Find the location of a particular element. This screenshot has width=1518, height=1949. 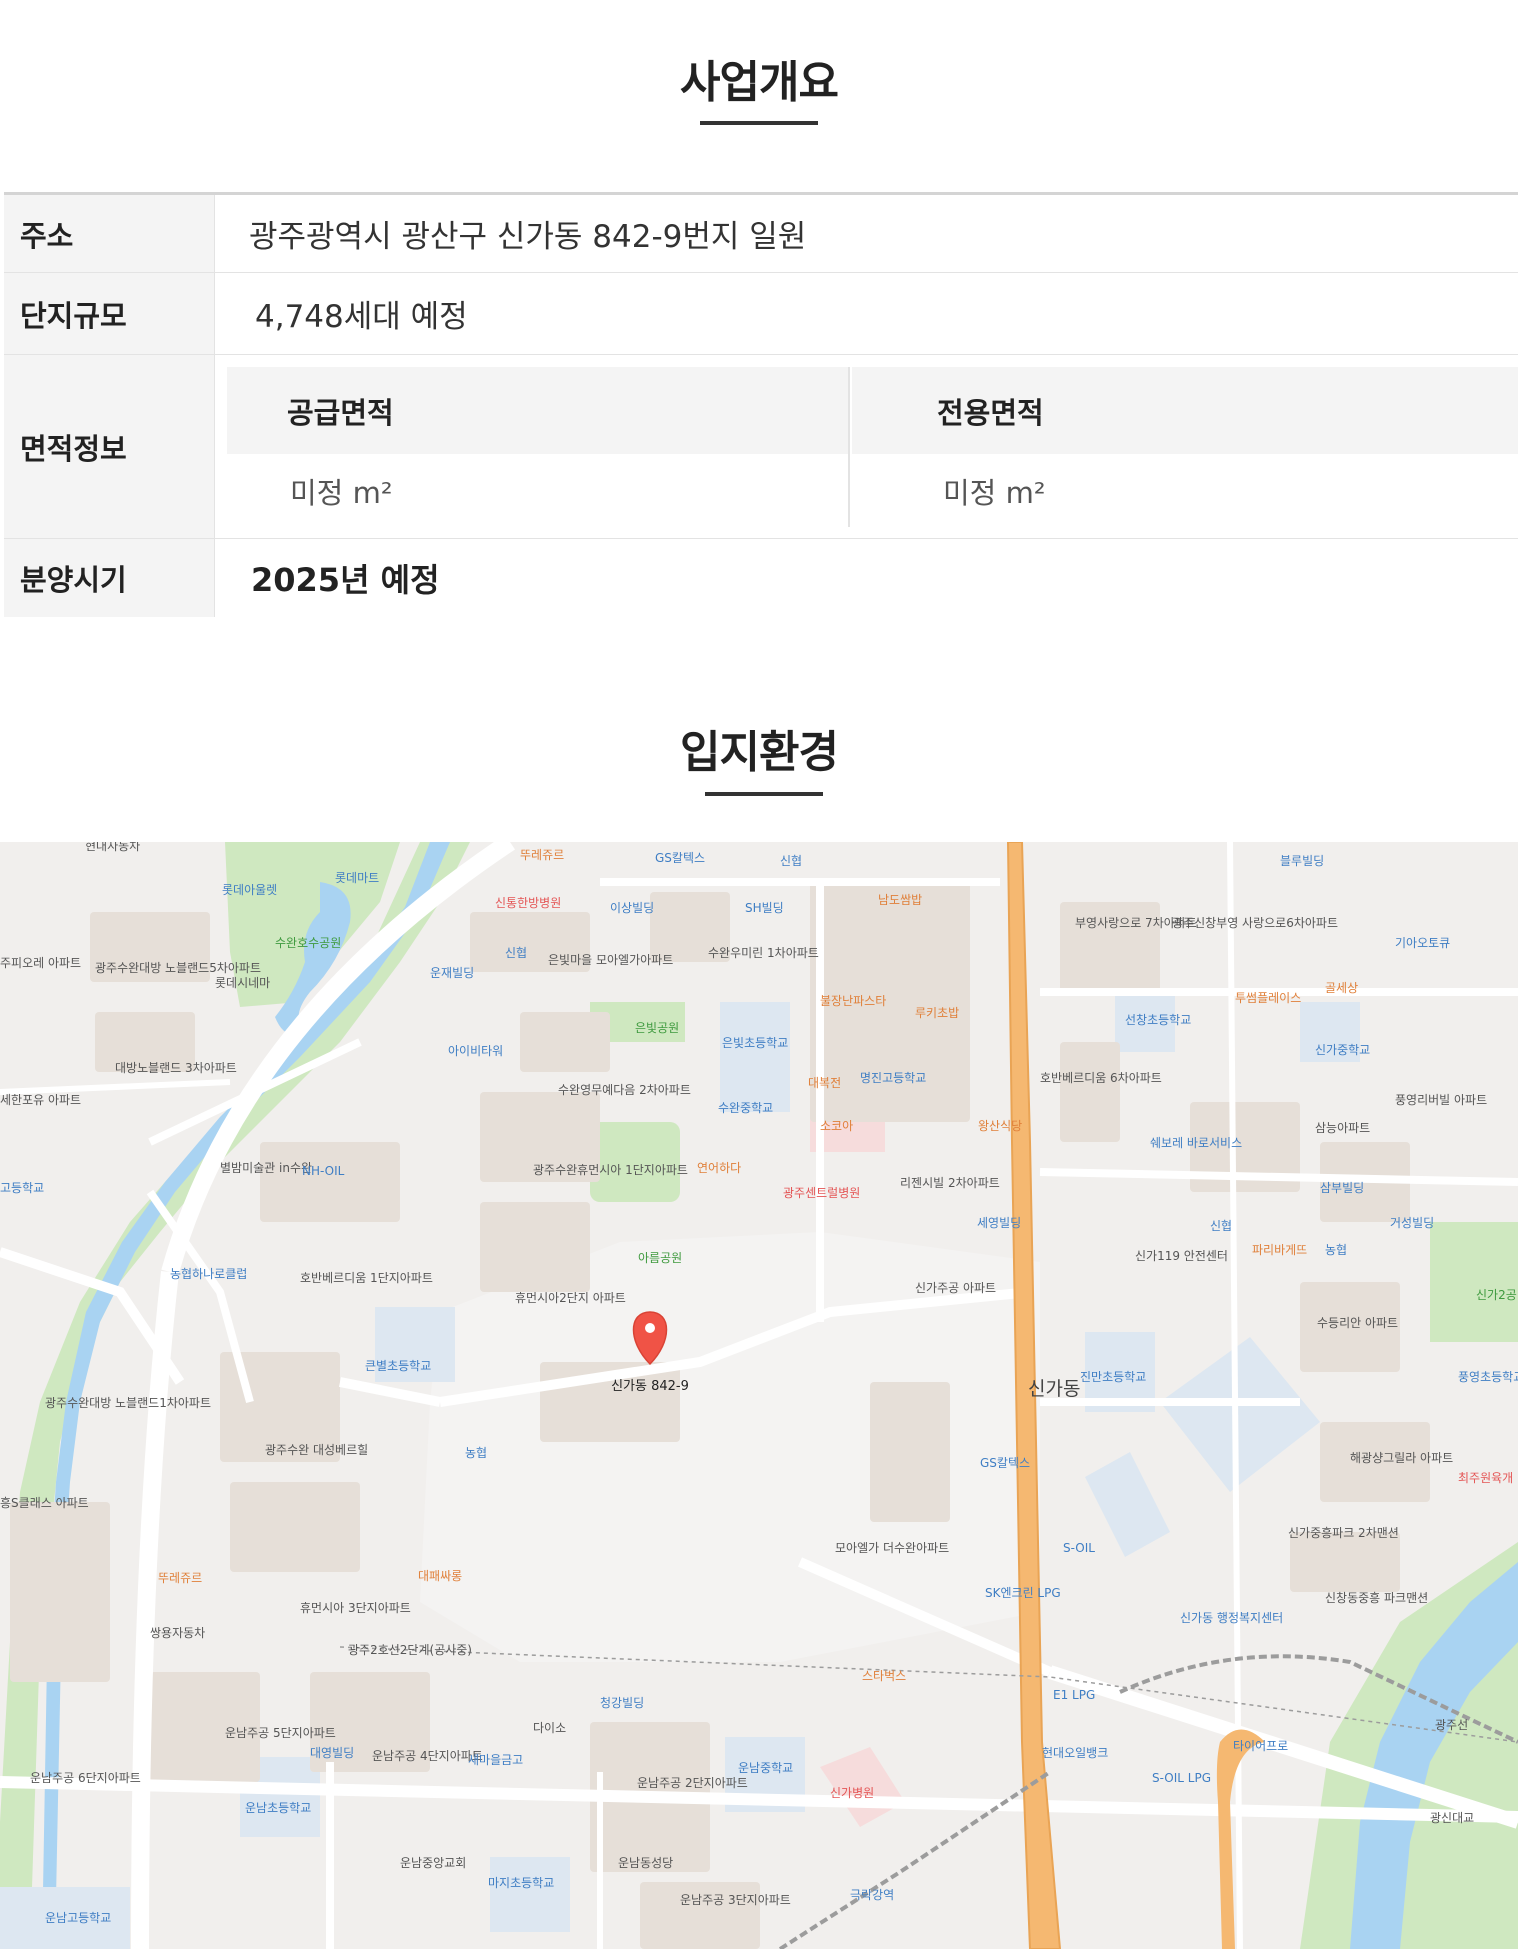

place-label: 신가병원 is located at coordinates (852, 1793).